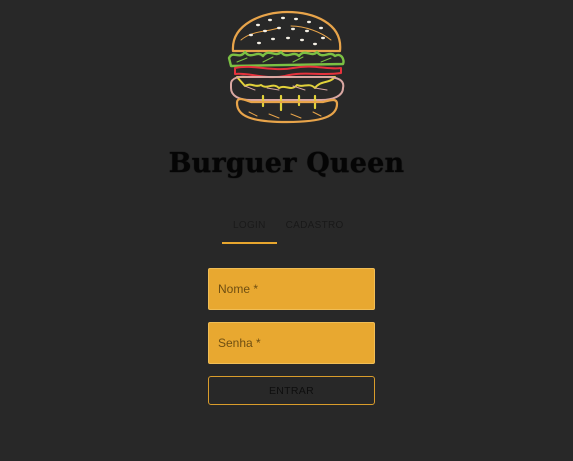 The height and width of the screenshot is (461, 573). What do you see at coordinates (291, 390) in the screenshot?
I see `submit-button: ENTRAR` at bounding box center [291, 390].